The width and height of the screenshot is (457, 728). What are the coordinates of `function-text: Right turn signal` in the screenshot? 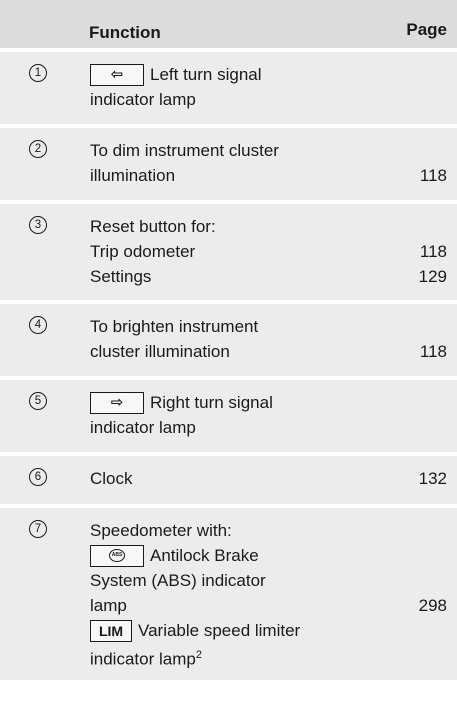 It's located at (211, 402).